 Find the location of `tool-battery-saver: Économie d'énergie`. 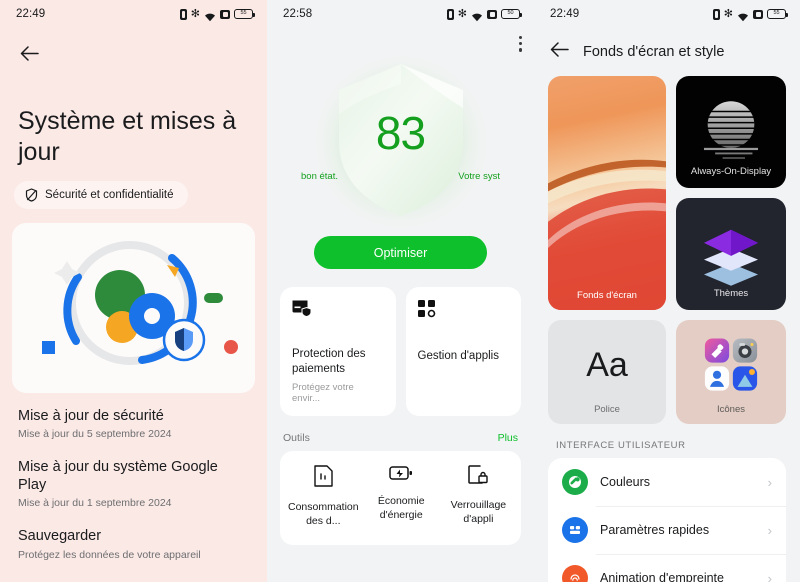

tool-battery-saver: Économie d'énergie is located at coordinates (401, 496).